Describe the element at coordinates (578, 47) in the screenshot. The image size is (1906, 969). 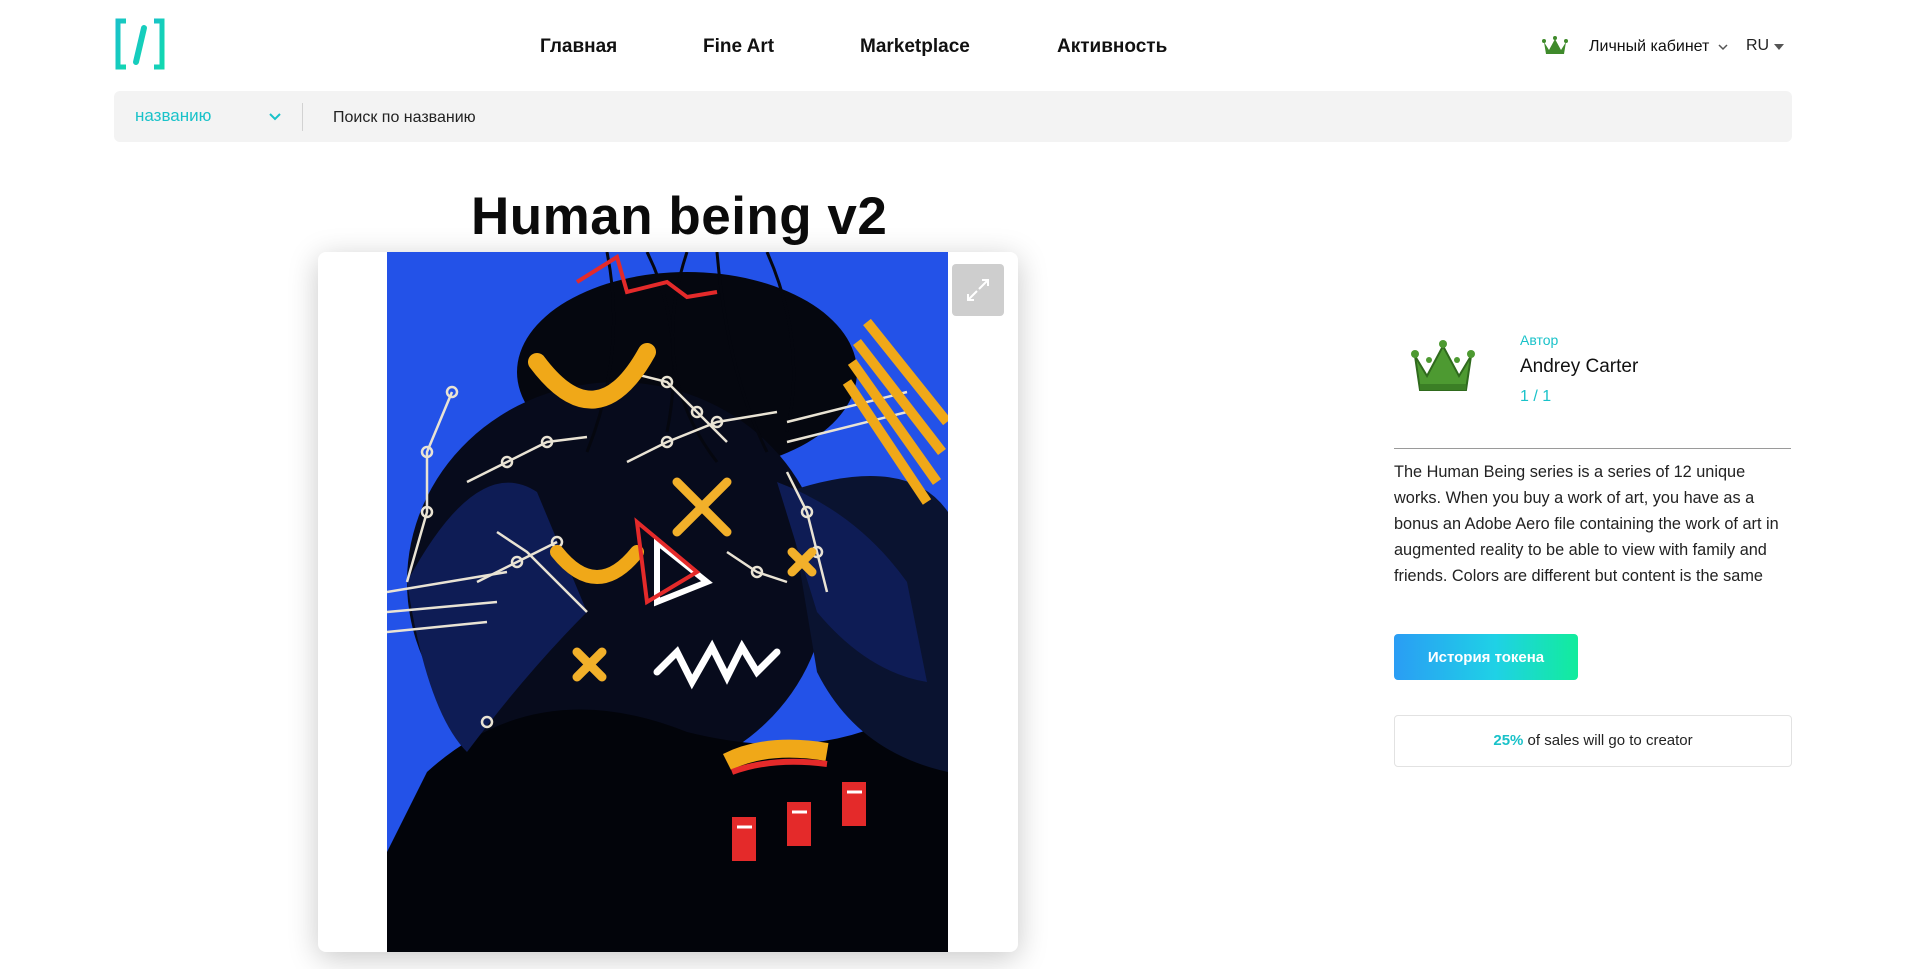
I see `nav-home: Главная` at that location.